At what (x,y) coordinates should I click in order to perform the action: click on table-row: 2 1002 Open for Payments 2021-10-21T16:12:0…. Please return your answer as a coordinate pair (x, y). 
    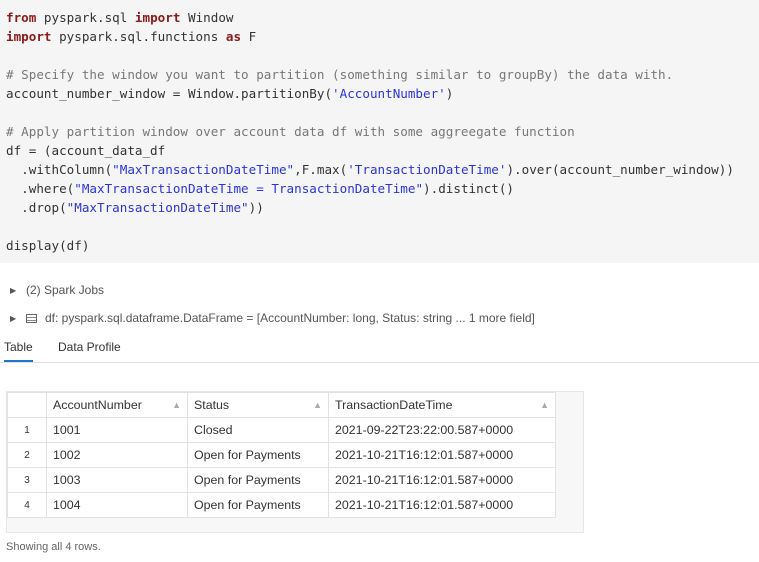
    Looking at the image, I should click on (281, 455).